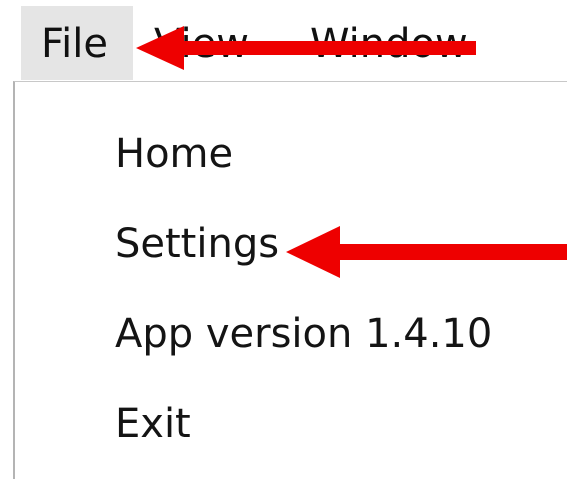 This screenshot has width=567, height=479. Describe the element at coordinates (197, 244) in the screenshot. I see `menu-item-settings-label: Settings` at that location.